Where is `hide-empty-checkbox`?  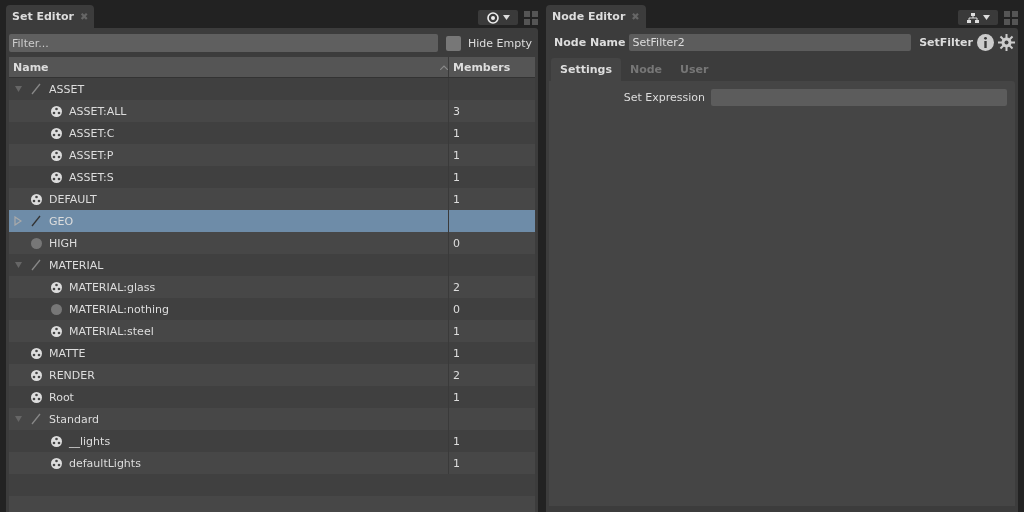 hide-empty-checkbox is located at coordinates (453, 43).